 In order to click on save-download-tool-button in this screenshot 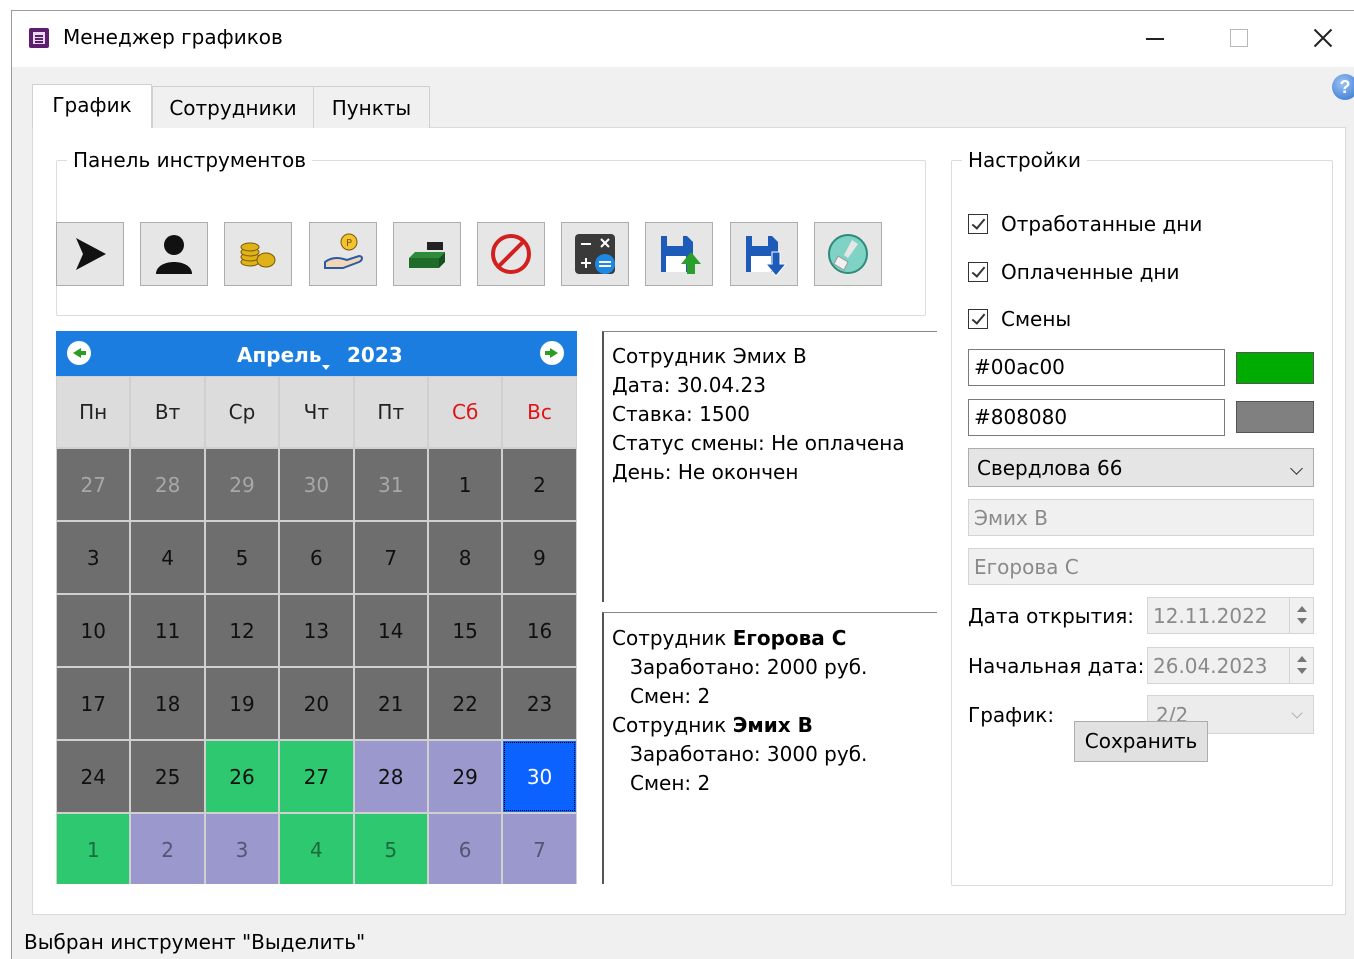, I will do `click(763, 254)`.